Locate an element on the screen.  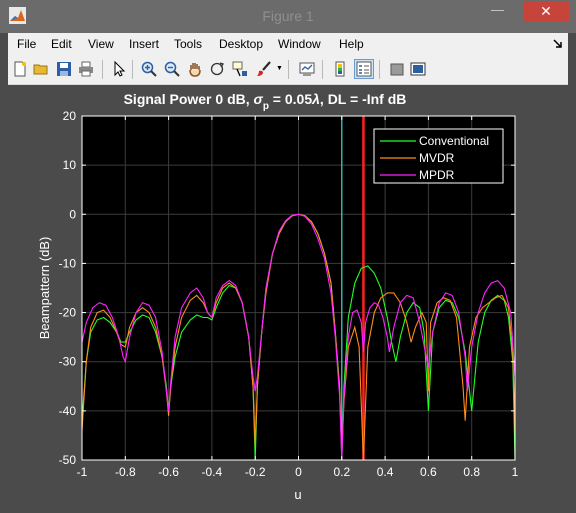
x-tick-label: 0.8 is located at coordinates (471, 472).